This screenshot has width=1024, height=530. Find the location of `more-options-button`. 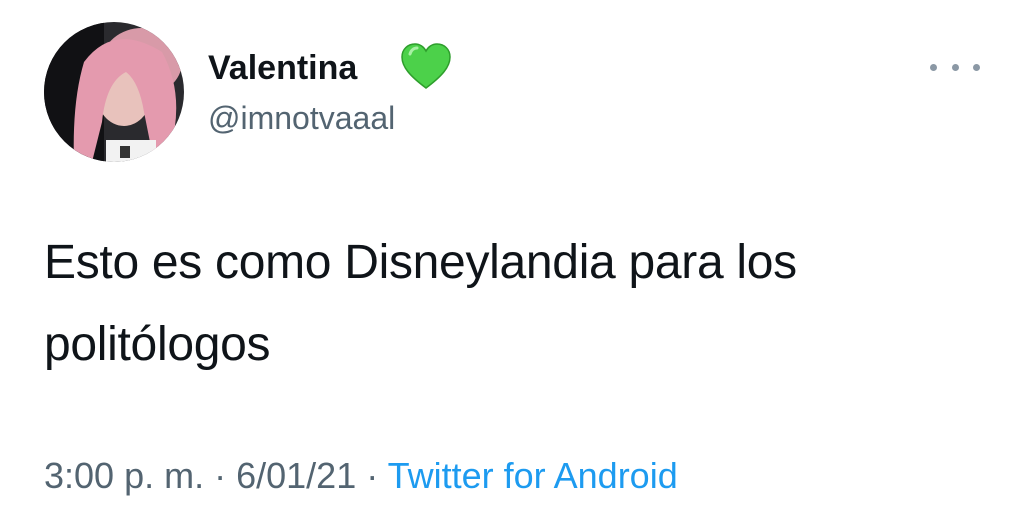

more-options-button is located at coordinates (955, 67).